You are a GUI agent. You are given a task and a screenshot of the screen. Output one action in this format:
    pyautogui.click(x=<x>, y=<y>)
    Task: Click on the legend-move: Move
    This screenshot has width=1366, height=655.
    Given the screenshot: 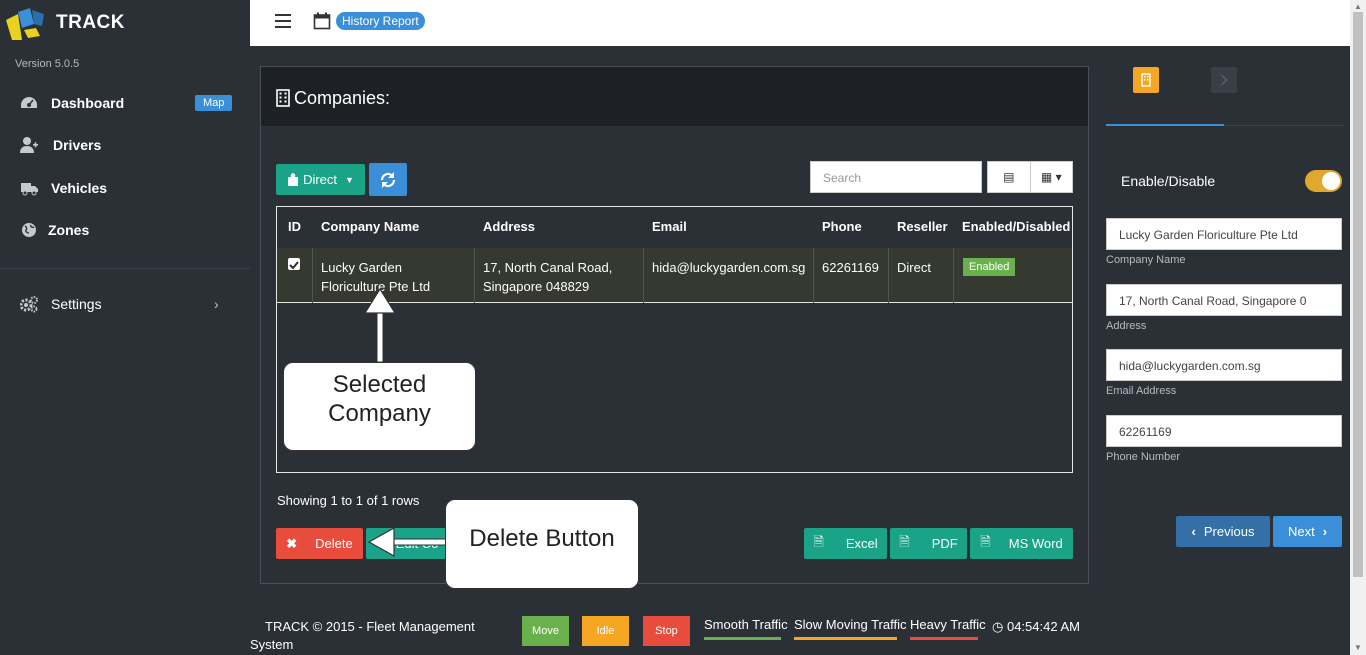 What is the action you would take?
    pyautogui.click(x=545, y=631)
    